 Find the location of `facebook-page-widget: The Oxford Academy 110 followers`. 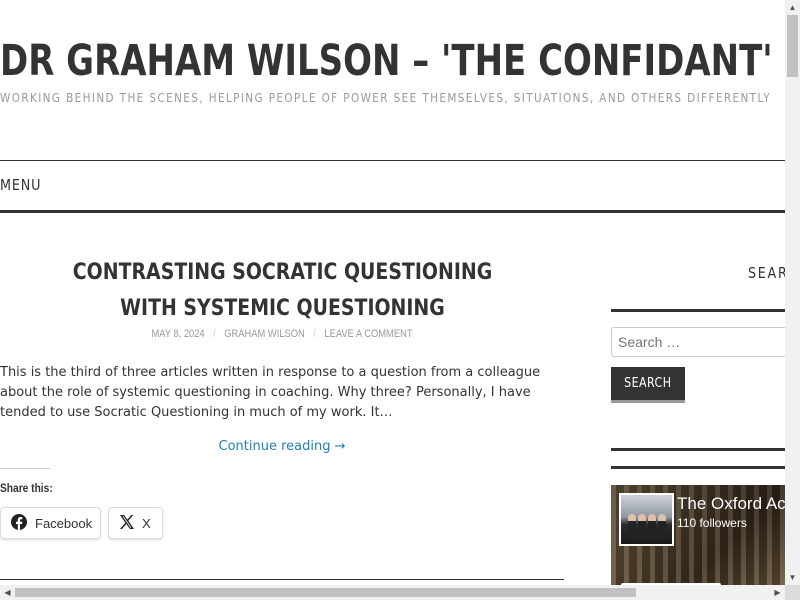

facebook-page-widget: The Oxford Academy 110 followers is located at coordinates (698, 535).